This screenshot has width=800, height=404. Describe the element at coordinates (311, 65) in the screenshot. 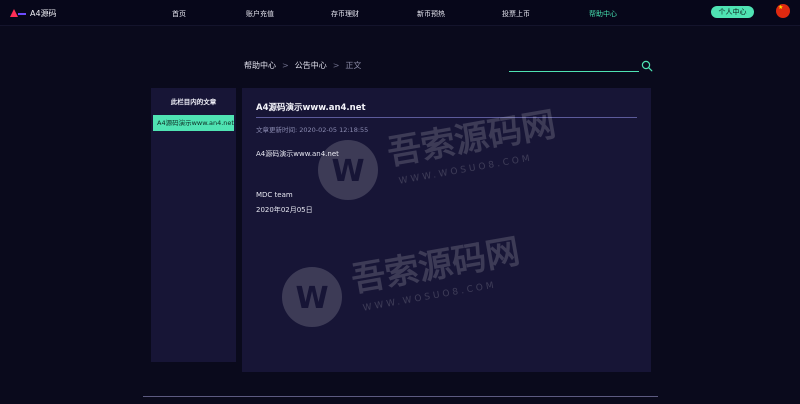

I see `breadcrumb-announcements: 公告中心` at that location.